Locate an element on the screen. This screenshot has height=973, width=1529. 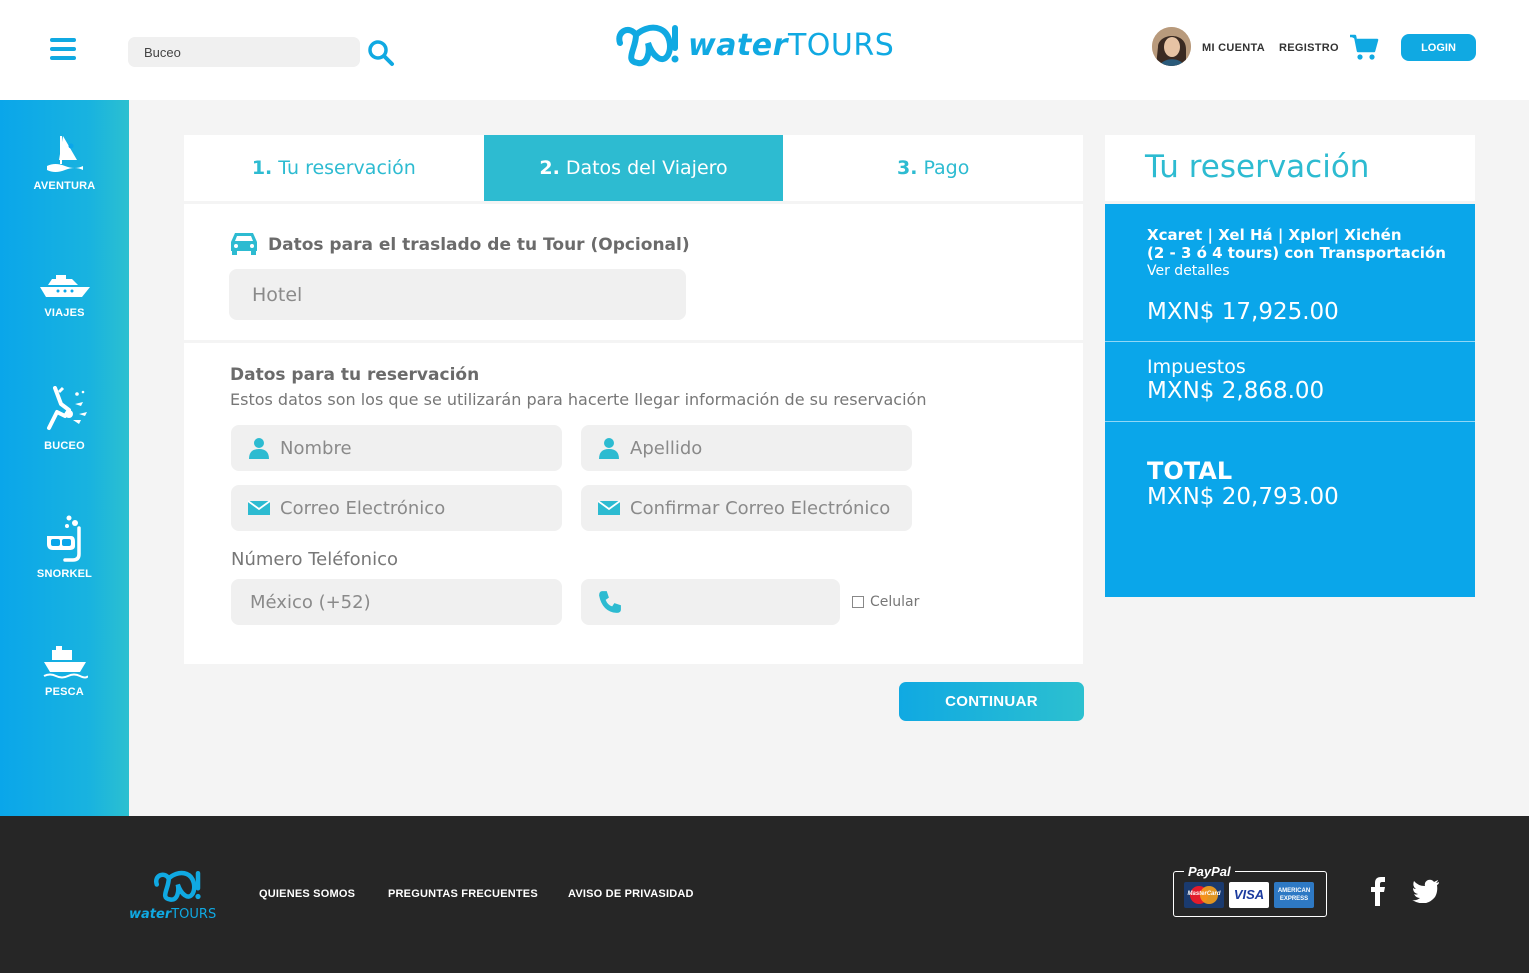
sidebar: AVENTURA VIAJES BUCEO SNORKEL PESCA is located at coordinates (64, 458).